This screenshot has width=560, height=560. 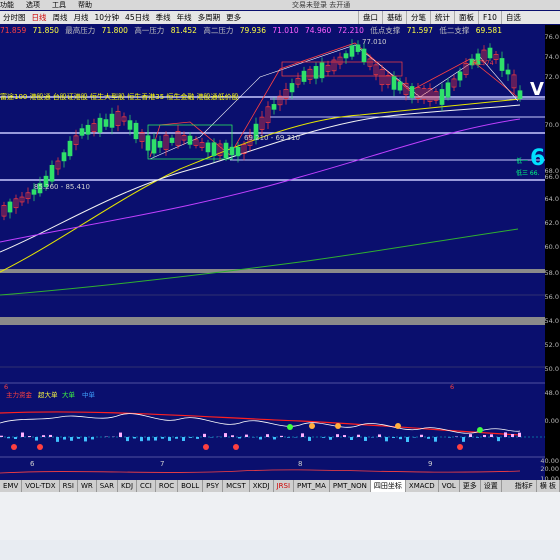 I want to click on tab-kdj: KDJ, so click(x=128, y=486).